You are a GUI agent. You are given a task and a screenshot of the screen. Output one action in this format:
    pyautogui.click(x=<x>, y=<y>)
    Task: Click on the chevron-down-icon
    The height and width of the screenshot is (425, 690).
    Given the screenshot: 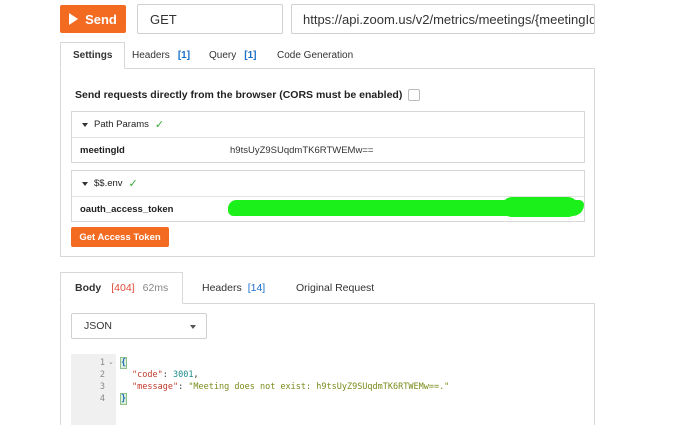 What is the action you would take?
    pyautogui.click(x=193, y=327)
    